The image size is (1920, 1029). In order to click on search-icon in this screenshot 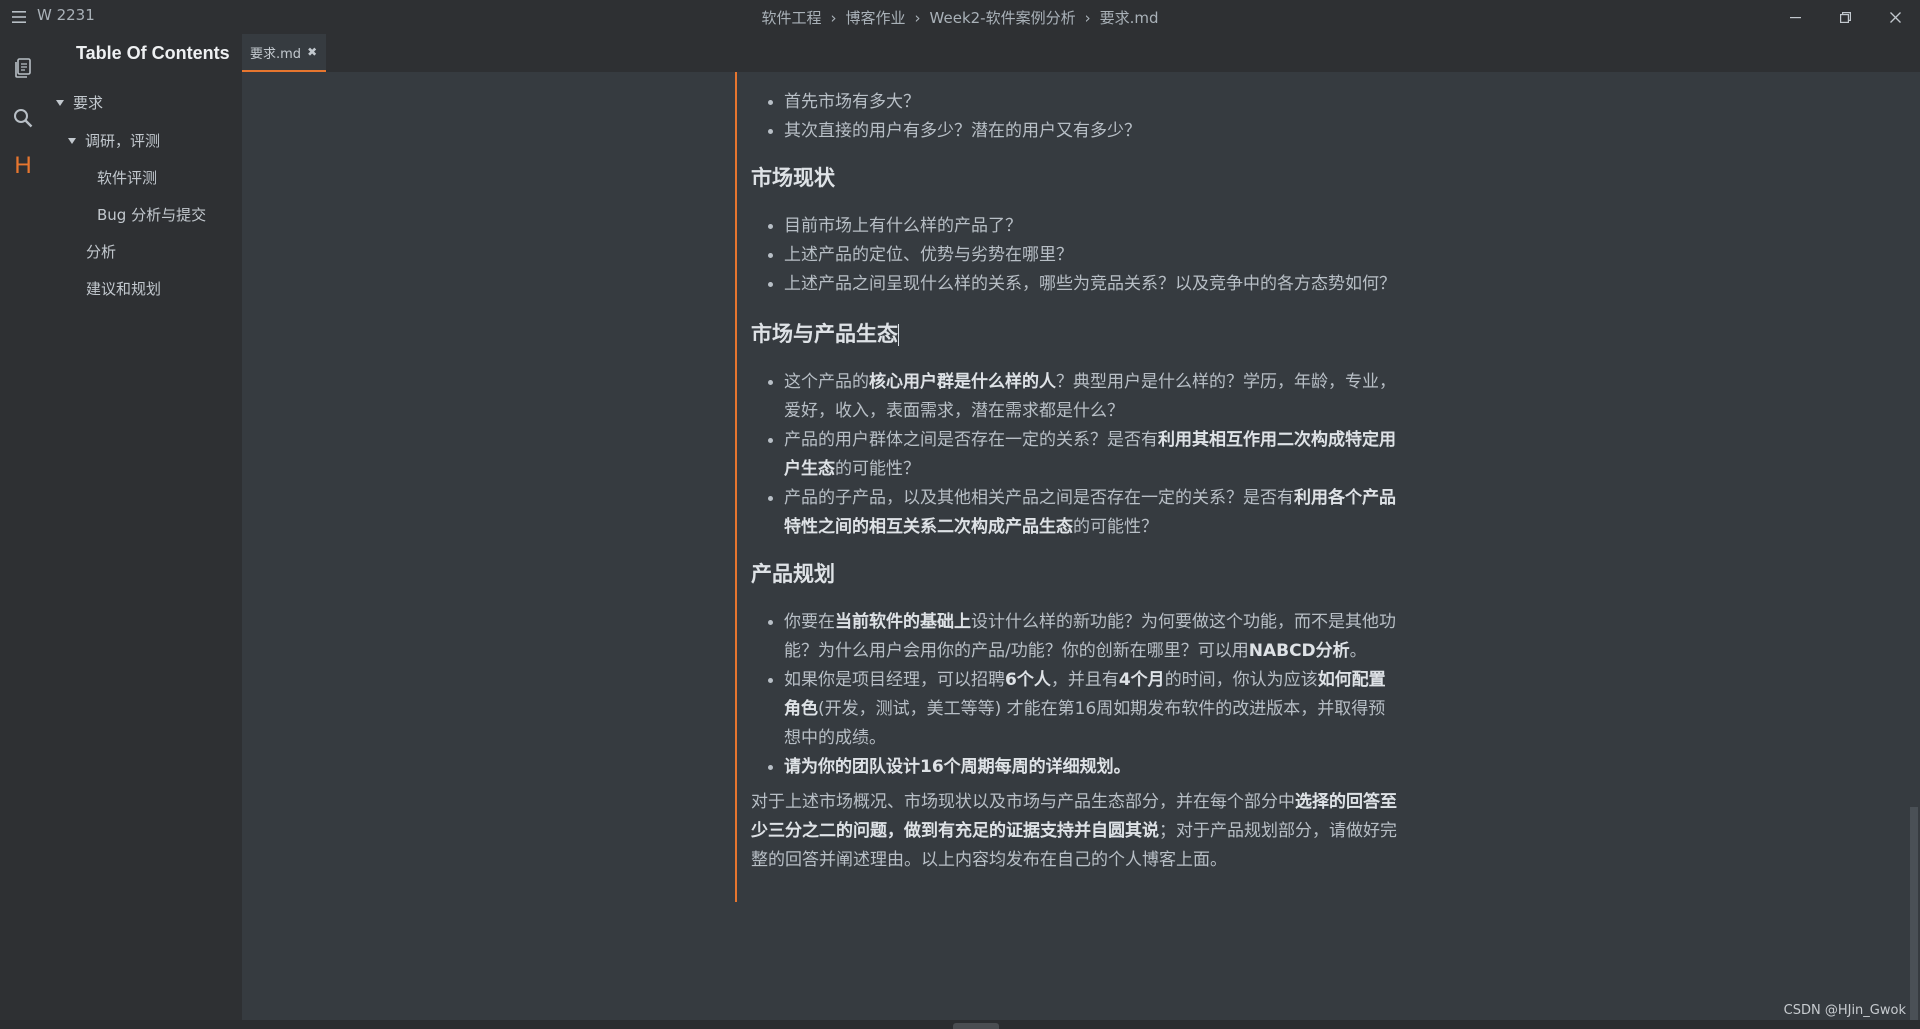, I will do `click(23, 118)`.